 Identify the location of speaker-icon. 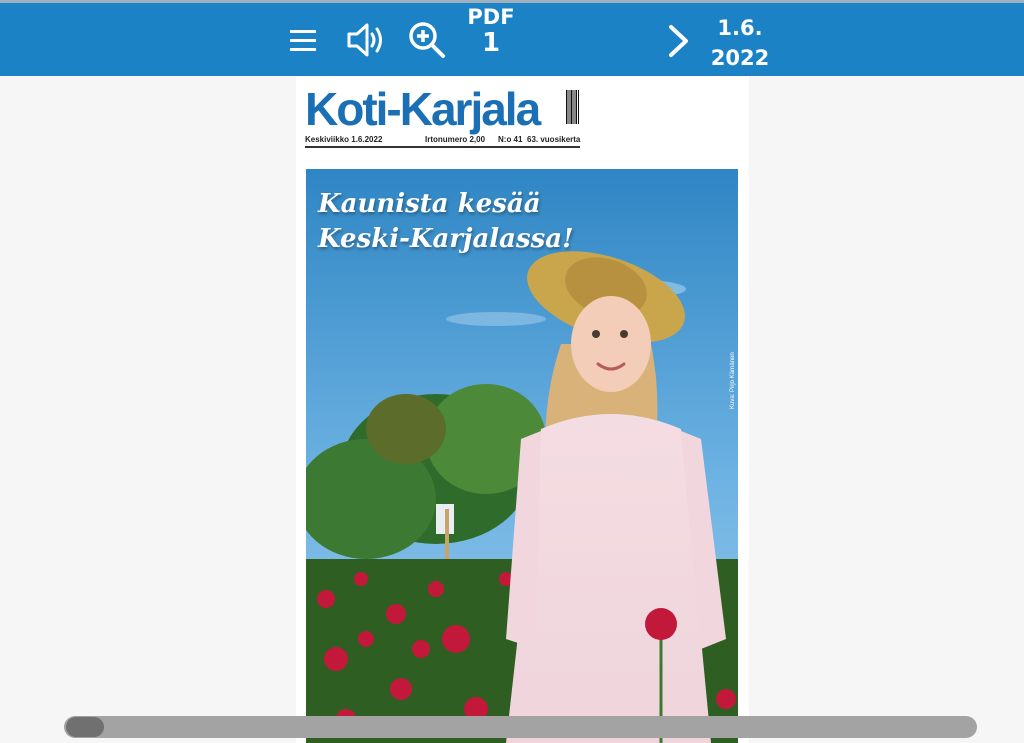
(366, 40).